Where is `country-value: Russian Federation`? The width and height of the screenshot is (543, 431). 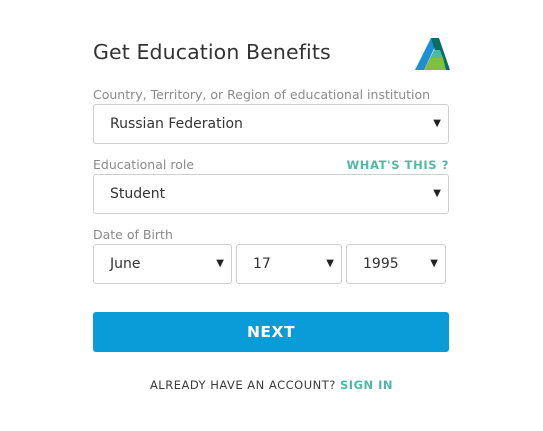
country-value: Russian Federation is located at coordinates (176, 124).